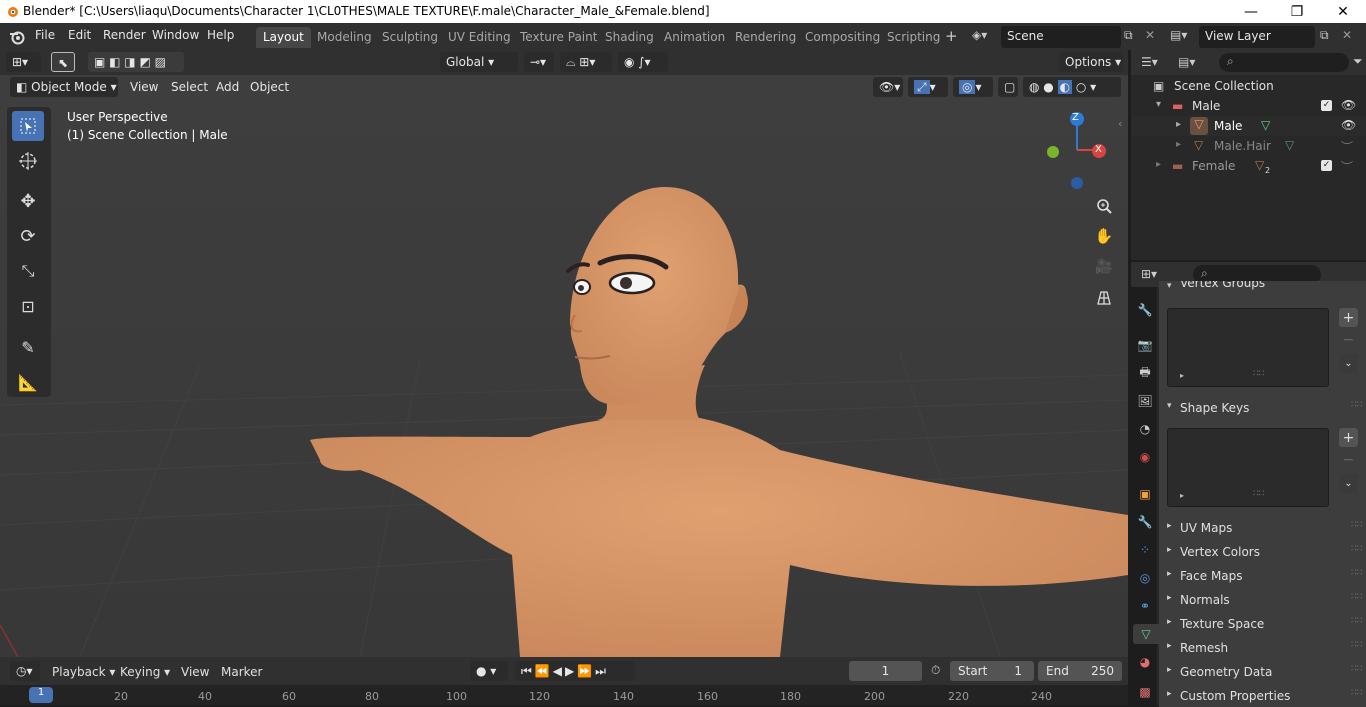  What do you see at coordinates (1145, 692) in the screenshot?
I see `texture-tab-icon: ▩` at bounding box center [1145, 692].